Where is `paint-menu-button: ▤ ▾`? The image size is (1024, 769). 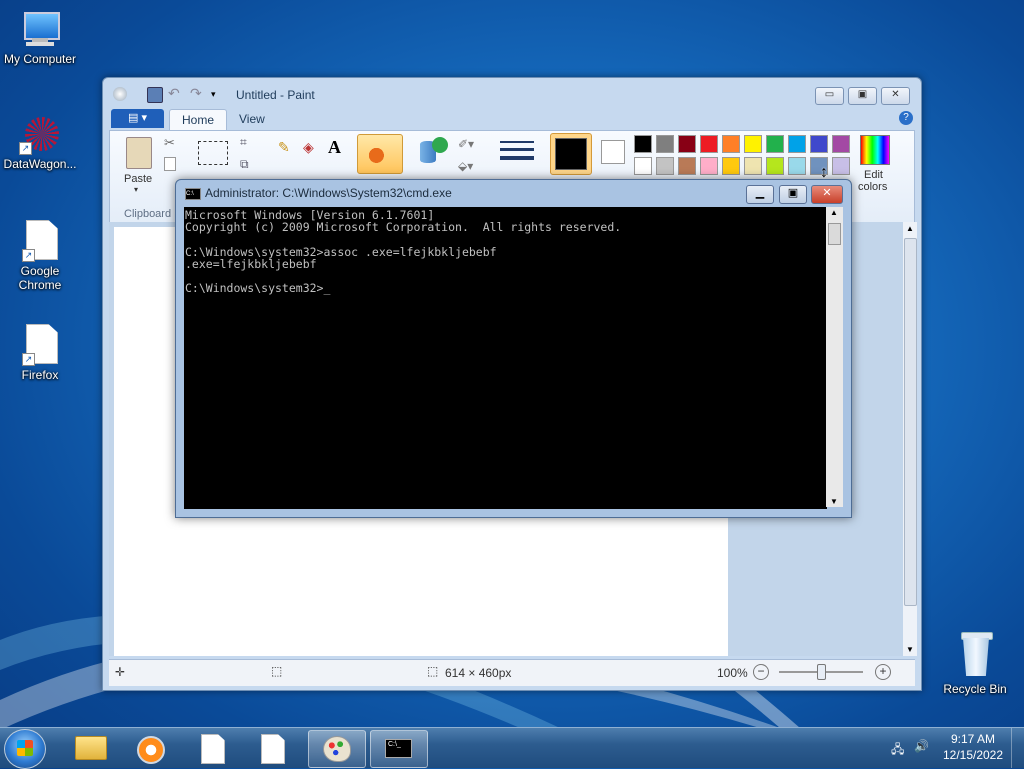 paint-menu-button: ▤ ▾ is located at coordinates (137, 118).